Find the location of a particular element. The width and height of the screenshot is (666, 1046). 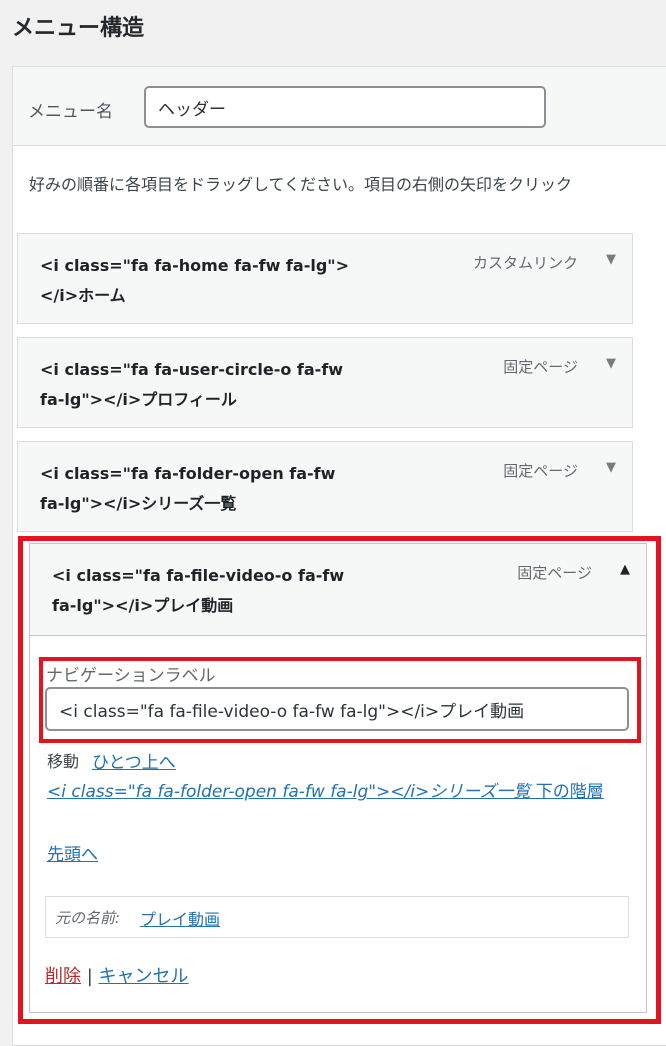

menu-name-row: メニュー名 is located at coordinates (339, 106).